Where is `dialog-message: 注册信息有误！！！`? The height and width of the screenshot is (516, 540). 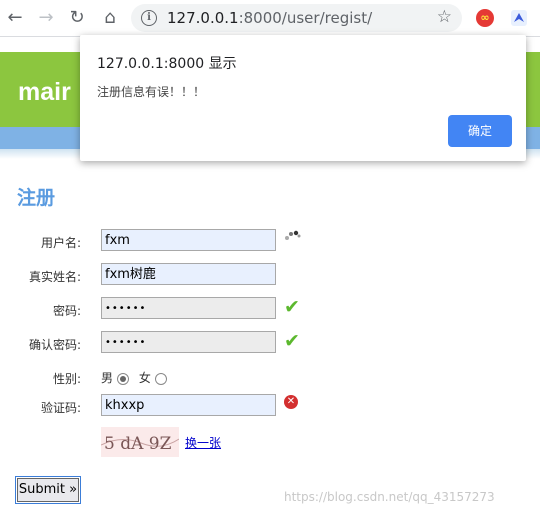 dialog-message: 注册信息有误！！！ is located at coordinates (151, 92).